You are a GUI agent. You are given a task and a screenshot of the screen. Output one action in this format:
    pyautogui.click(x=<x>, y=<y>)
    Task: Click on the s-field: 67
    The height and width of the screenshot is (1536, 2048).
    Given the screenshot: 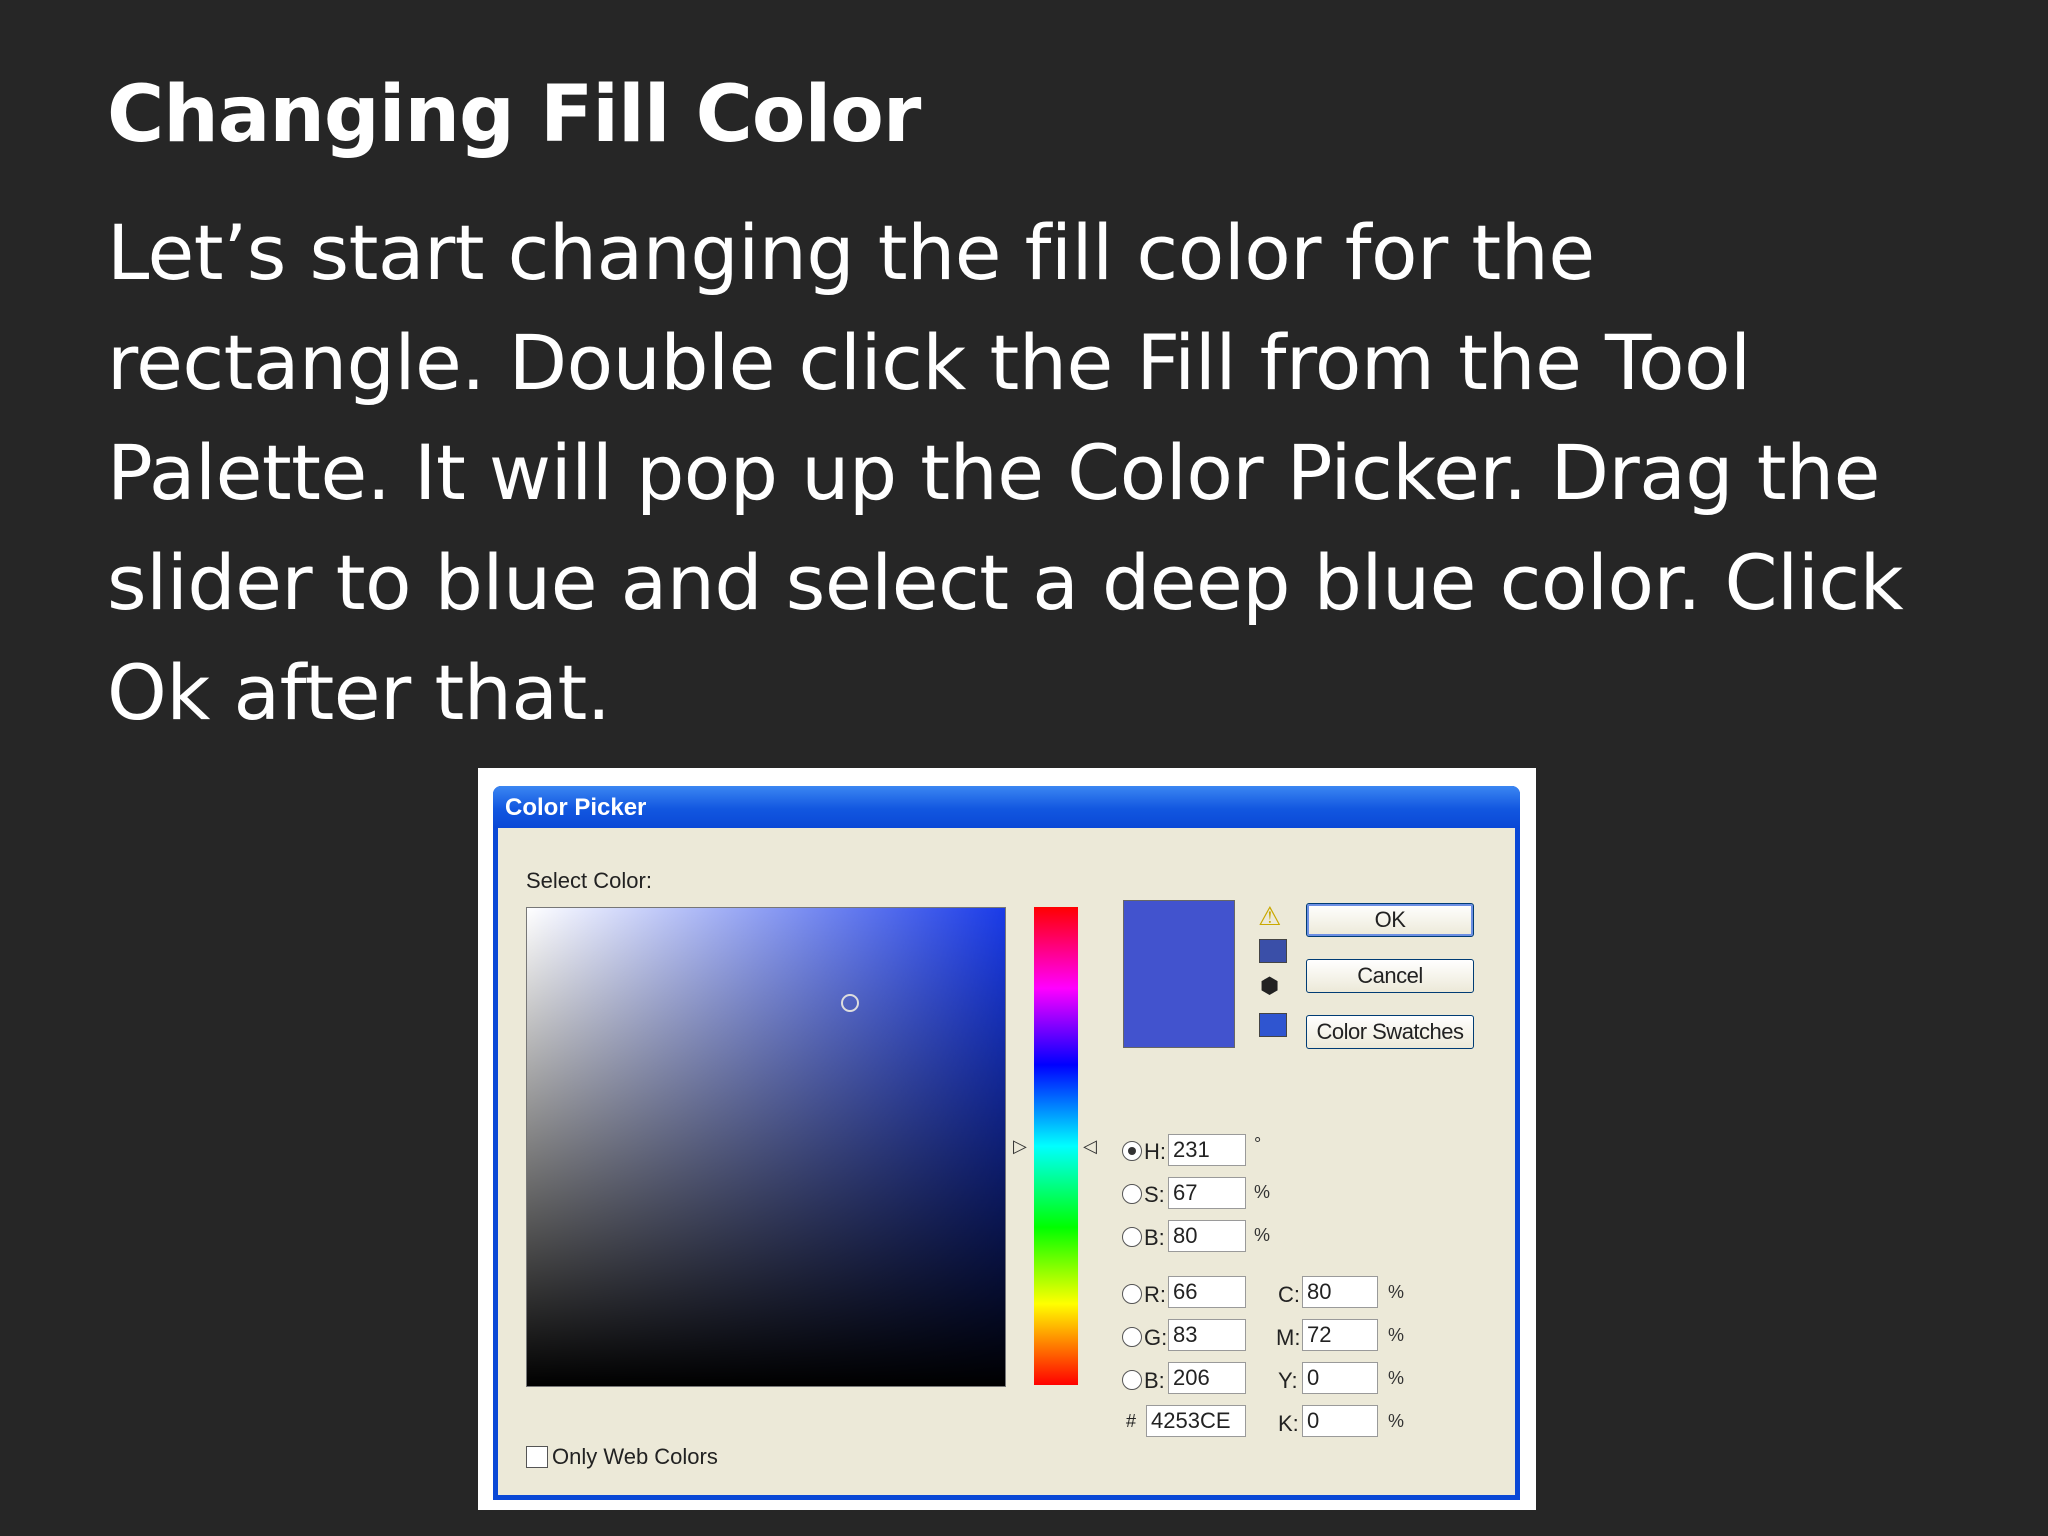 What is the action you would take?
    pyautogui.click(x=1207, y=1193)
    